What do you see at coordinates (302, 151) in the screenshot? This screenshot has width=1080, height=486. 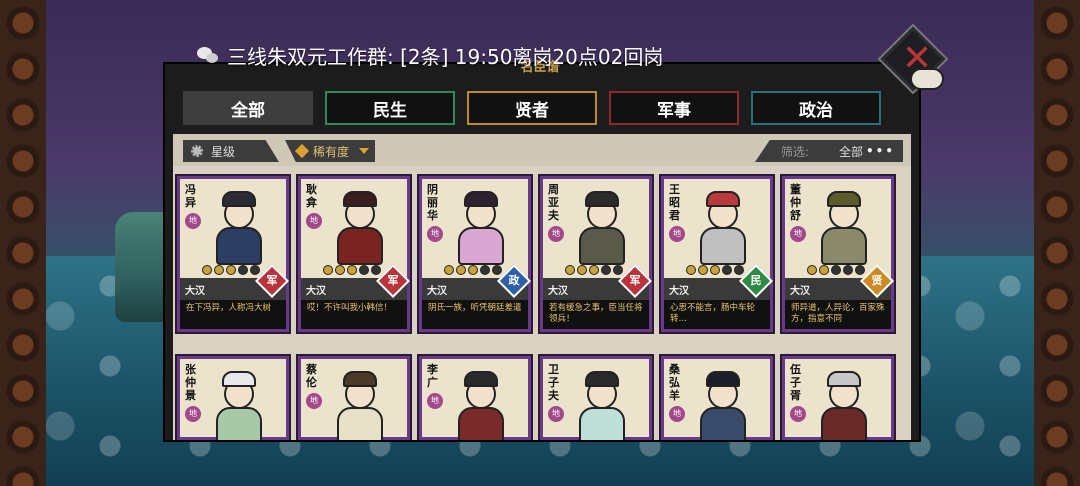 I see `diamond-icon` at bounding box center [302, 151].